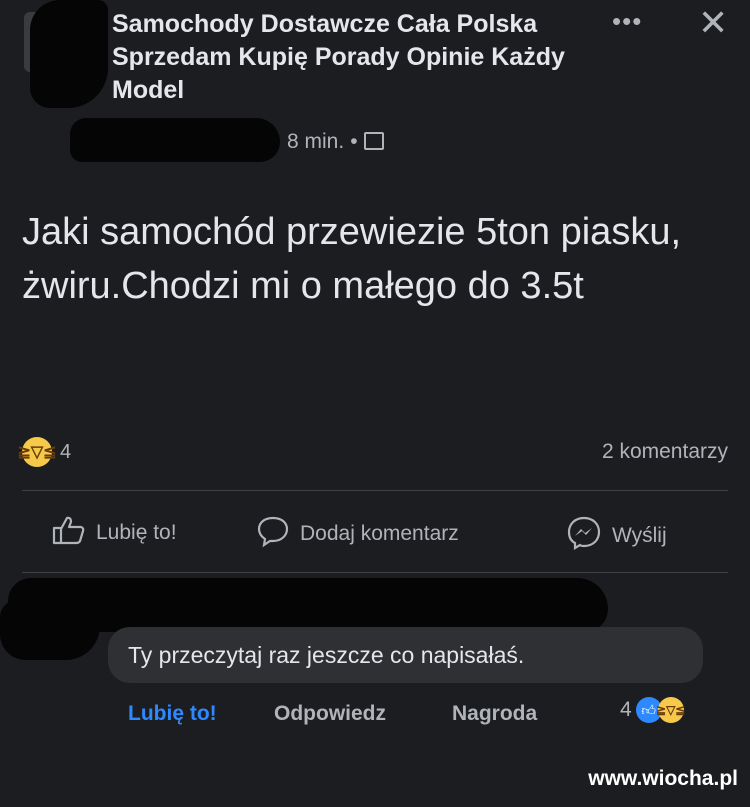  What do you see at coordinates (136, 532) in the screenshot?
I see `like-label: Lubię to!` at bounding box center [136, 532].